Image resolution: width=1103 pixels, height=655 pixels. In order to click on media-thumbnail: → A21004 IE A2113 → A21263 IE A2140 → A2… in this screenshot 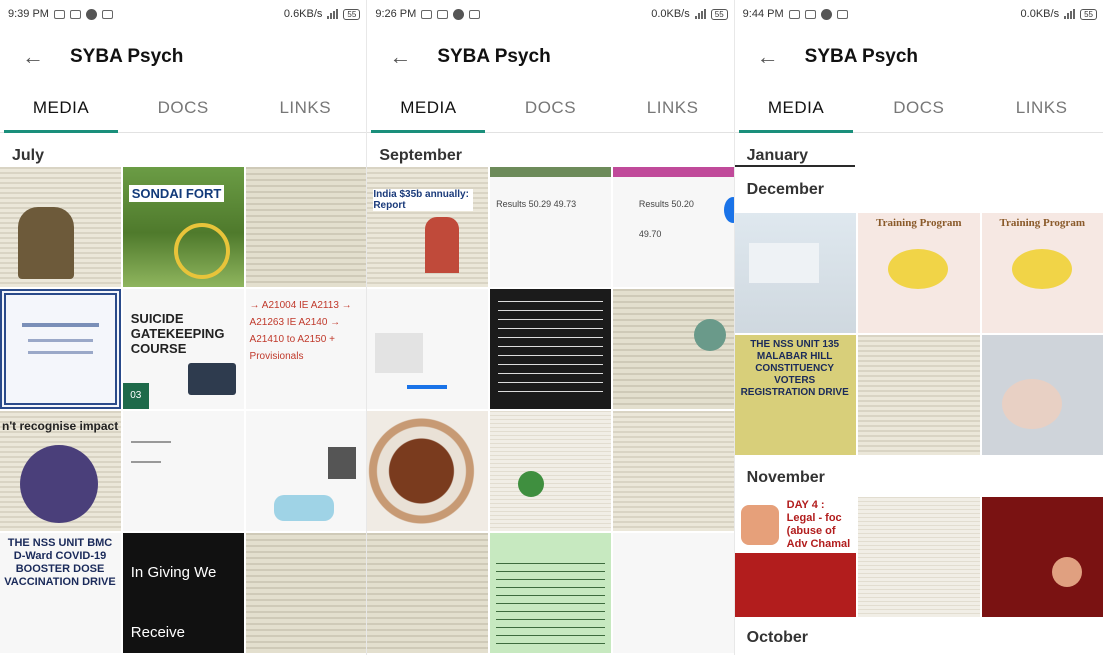, I will do `click(306, 349)`.